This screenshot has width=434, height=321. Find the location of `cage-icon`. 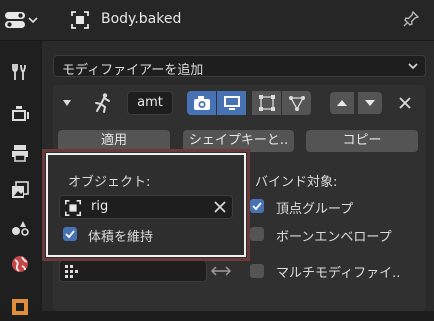

cage-icon is located at coordinates (296, 103).